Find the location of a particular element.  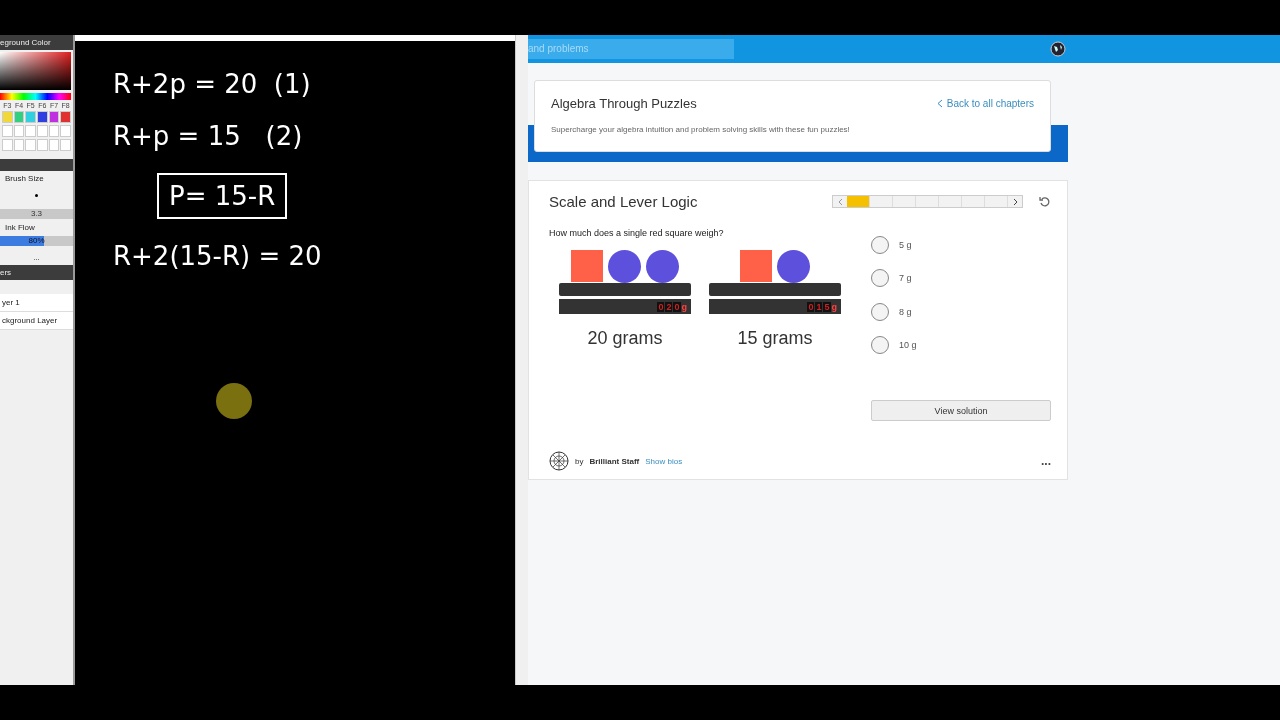

globe-icon is located at coordinates (1058, 49).